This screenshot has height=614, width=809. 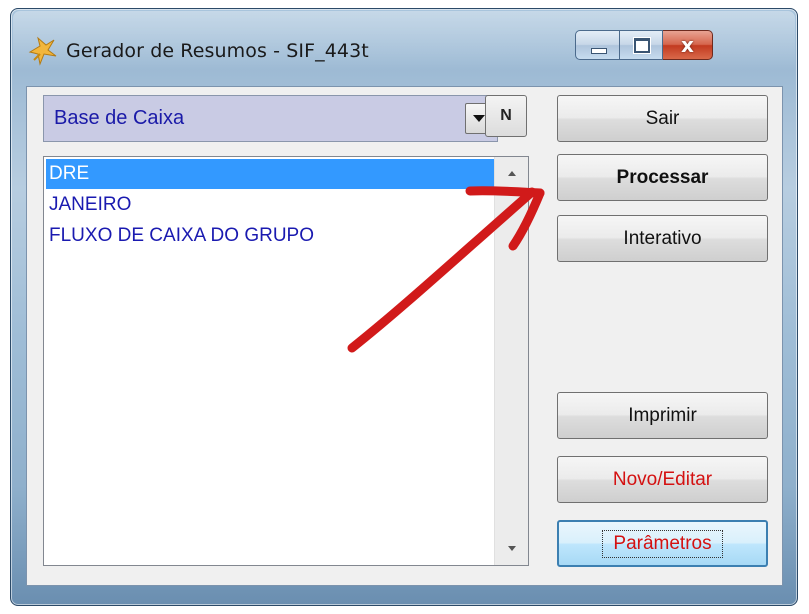 I want to click on combo-value: Base de Caixa, so click(x=119, y=118).